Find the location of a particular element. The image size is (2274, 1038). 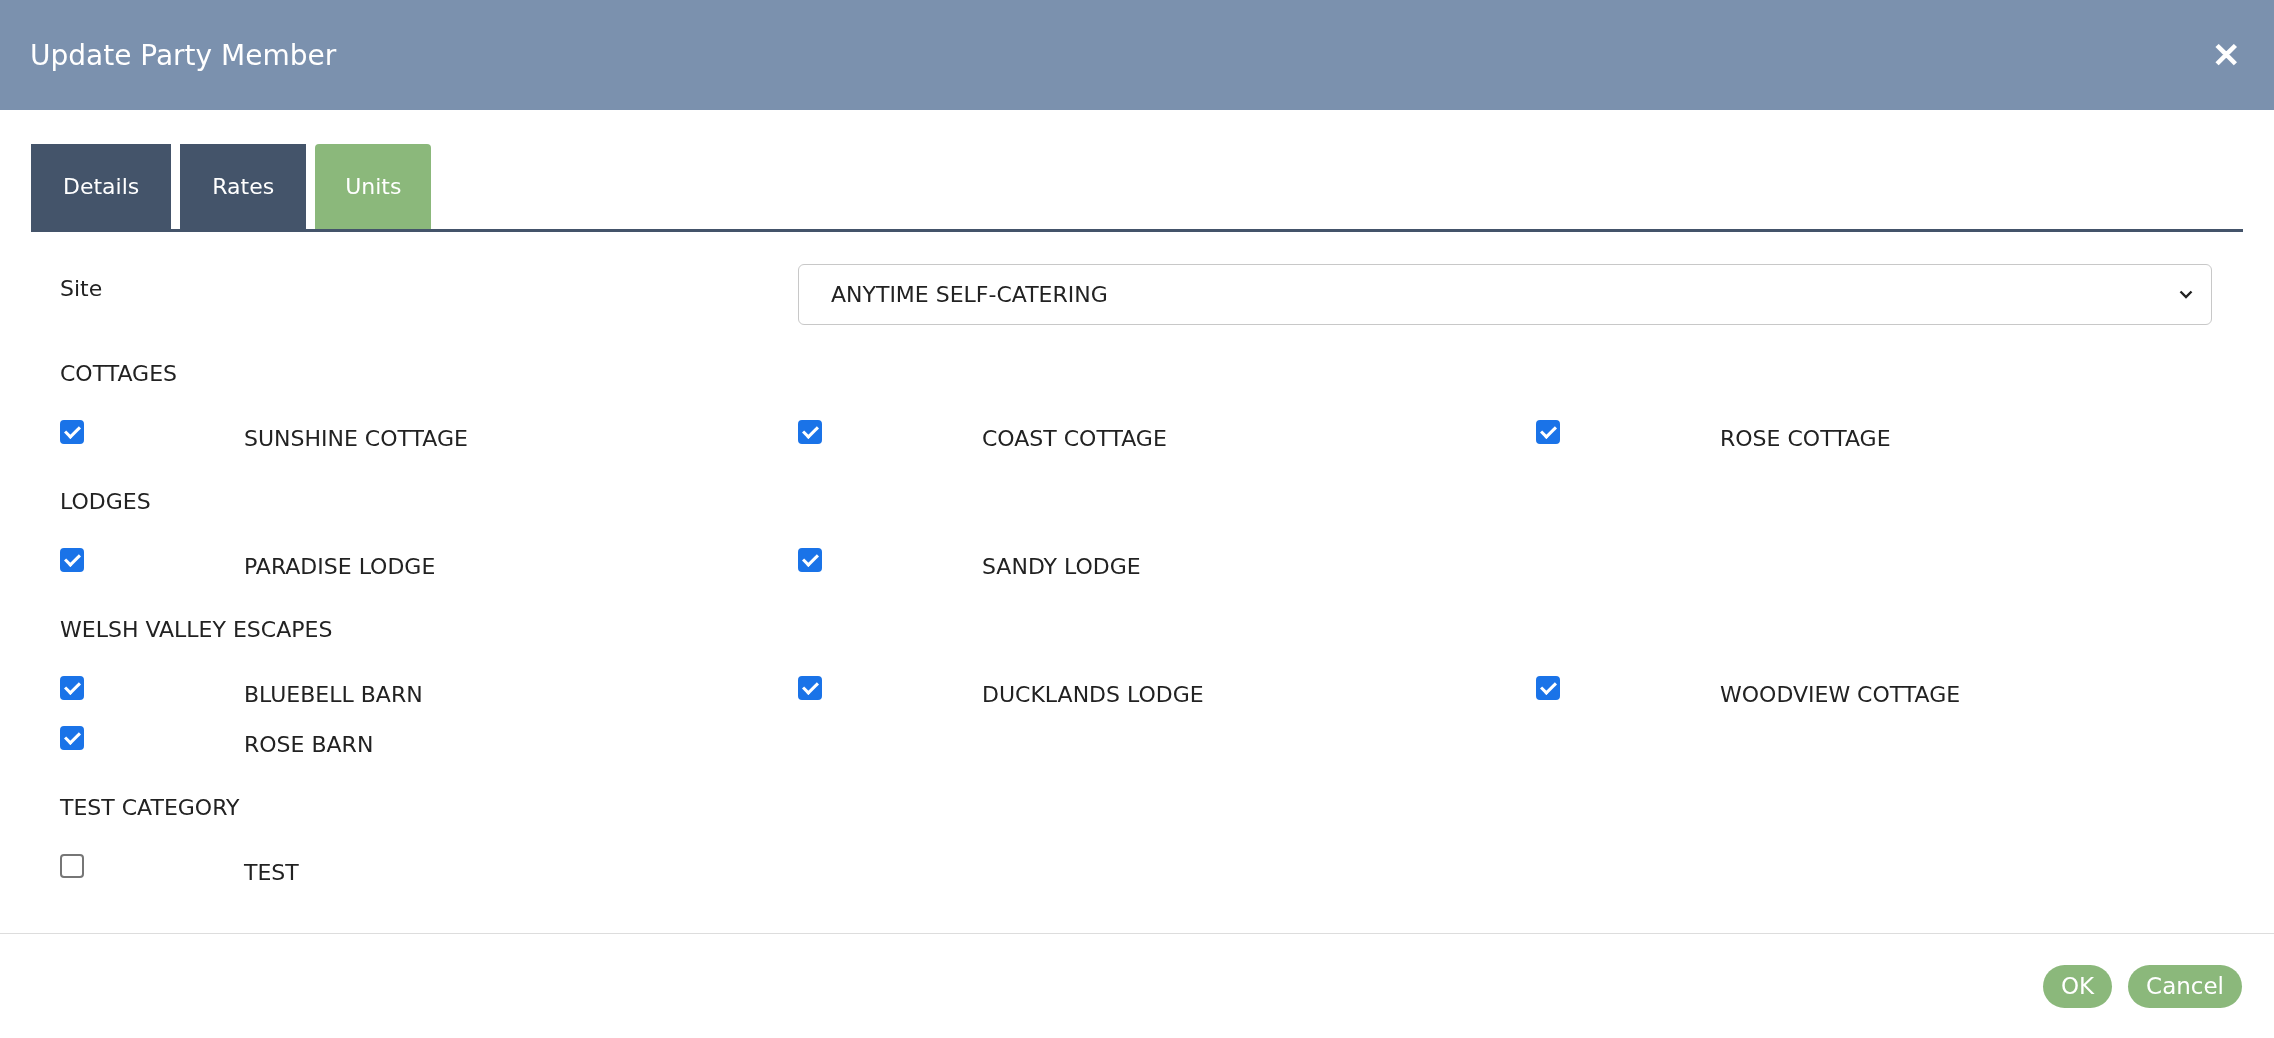

unit-name: WOODVIEW COTTAGE is located at coordinates (1840, 694).